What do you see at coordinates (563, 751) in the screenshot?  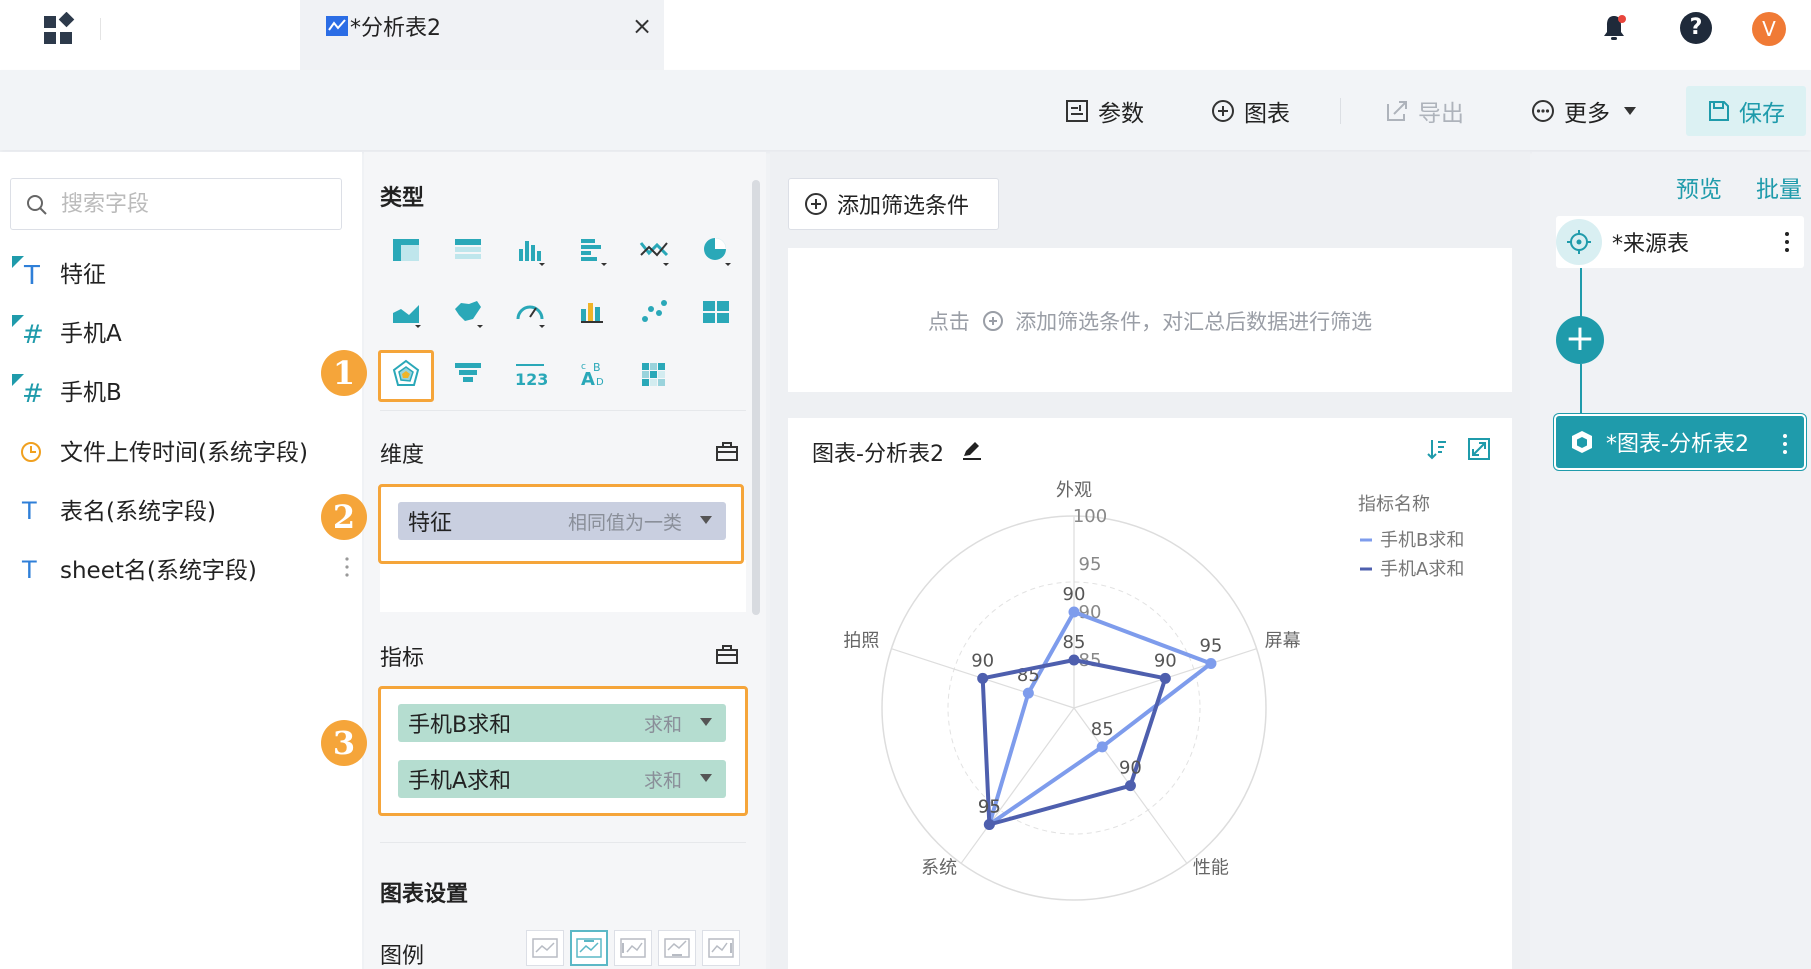 I see `measure-slot: 手机B求和 求和 手机A求和 求和` at bounding box center [563, 751].